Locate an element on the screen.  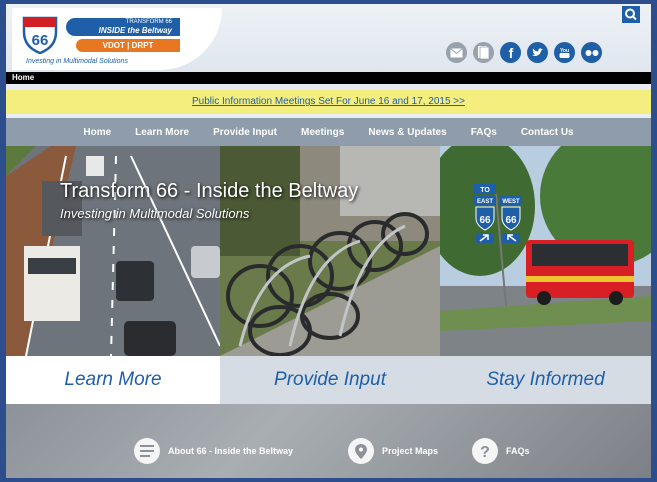
twitter-button is located at coordinates (537, 52).